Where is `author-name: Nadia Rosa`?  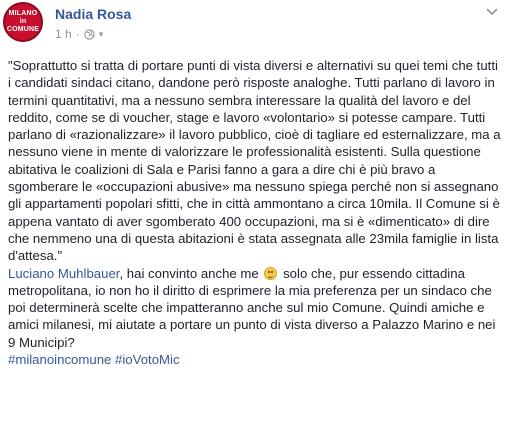 author-name: Nadia Rosa is located at coordinates (93, 14).